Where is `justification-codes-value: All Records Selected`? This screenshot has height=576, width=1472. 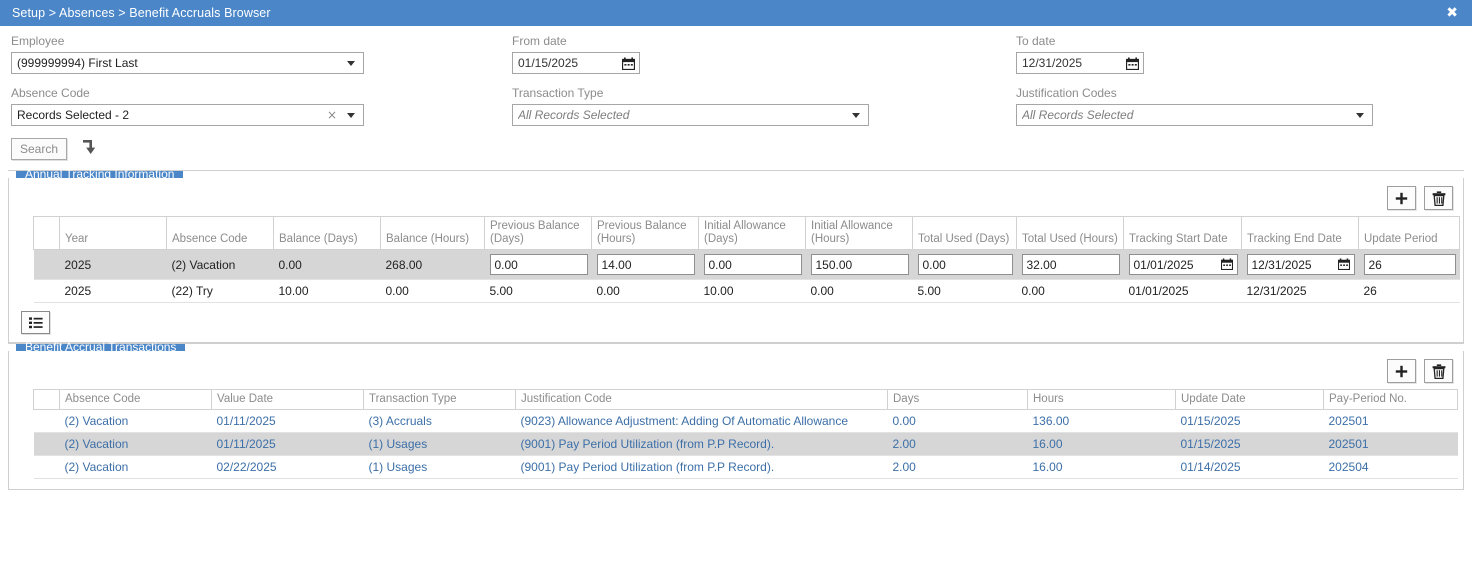
justification-codes-value: All Records Selected is located at coordinates (1078, 115).